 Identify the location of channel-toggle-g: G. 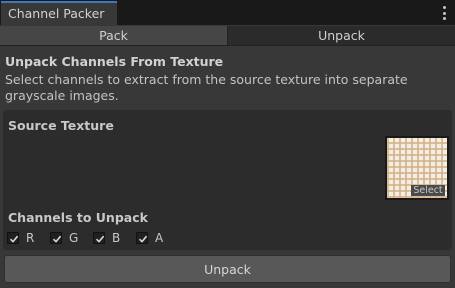
(64, 238).